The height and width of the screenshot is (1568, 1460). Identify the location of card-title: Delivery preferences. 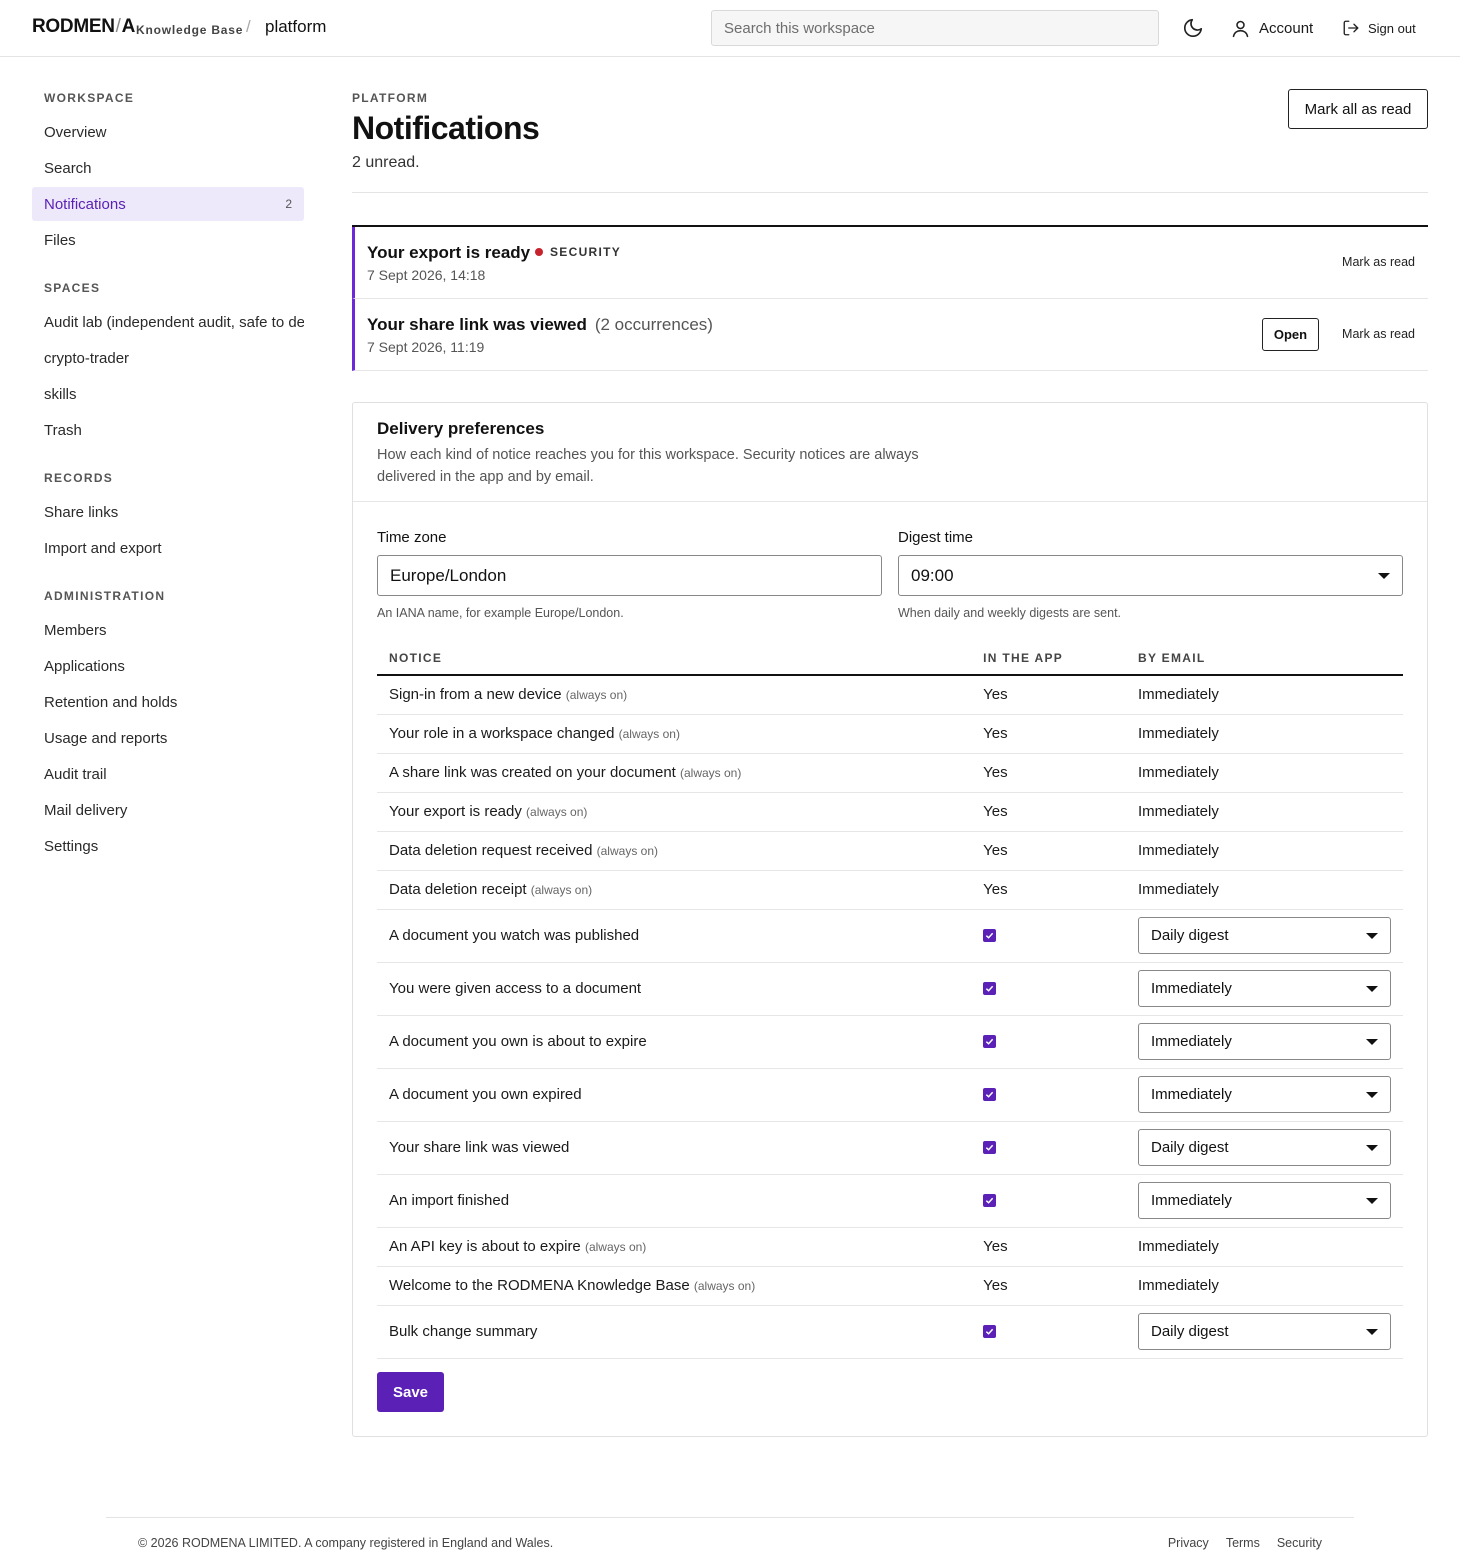
(461, 428).